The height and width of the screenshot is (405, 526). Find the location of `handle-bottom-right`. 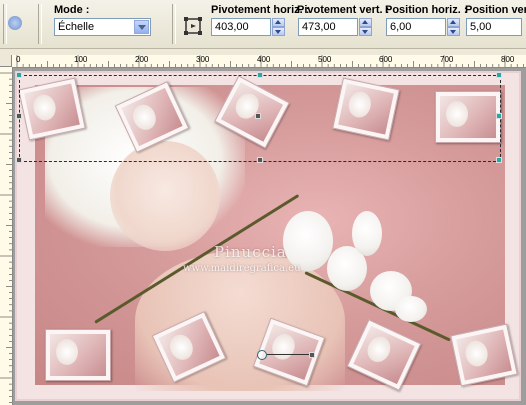

handle-bottom-right is located at coordinates (499, 160).